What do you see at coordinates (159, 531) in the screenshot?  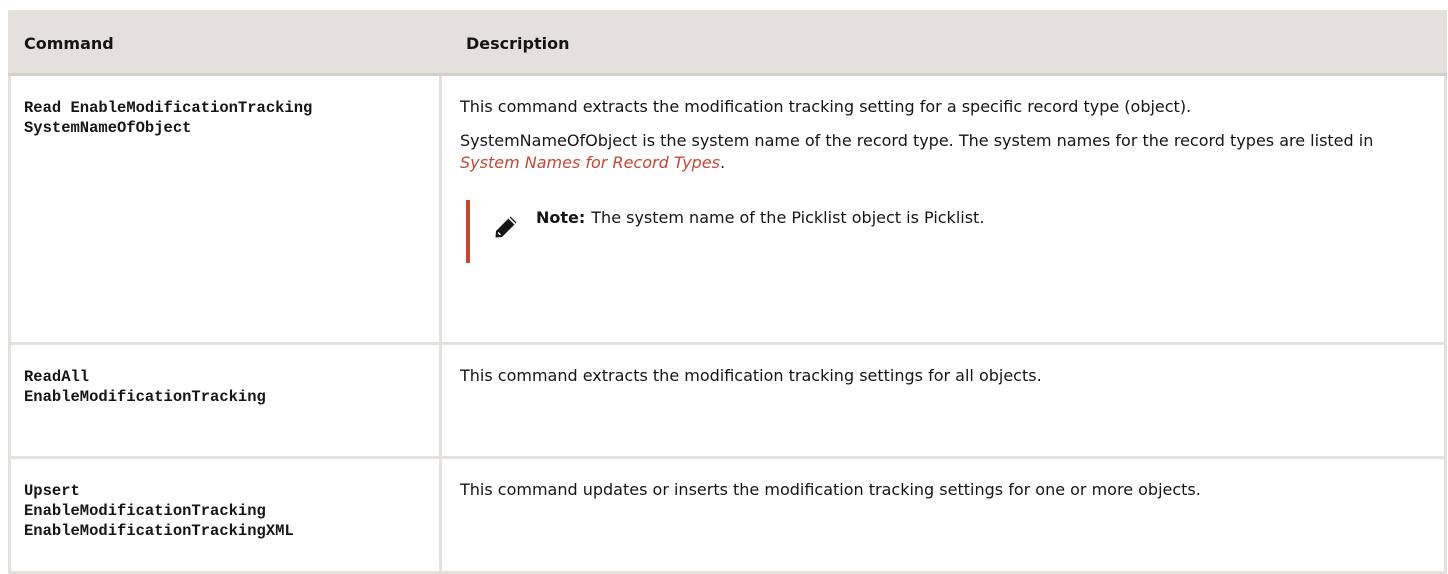 I see `command-line: EnableModificationTrackingXML` at bounding box center [159, 531].